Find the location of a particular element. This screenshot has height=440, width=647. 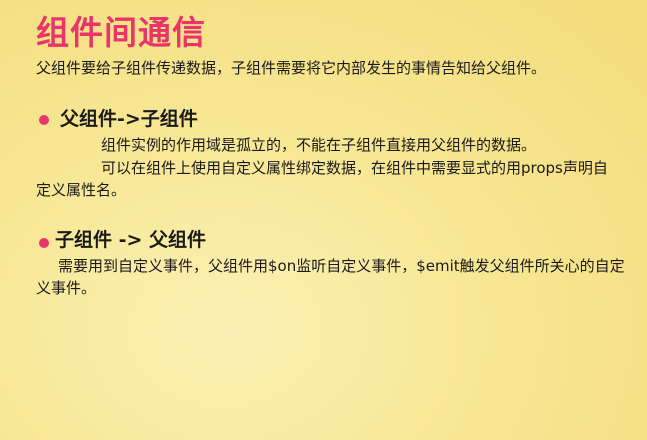

slide-title: 组件间通信 is located at coordinates (121, 32).